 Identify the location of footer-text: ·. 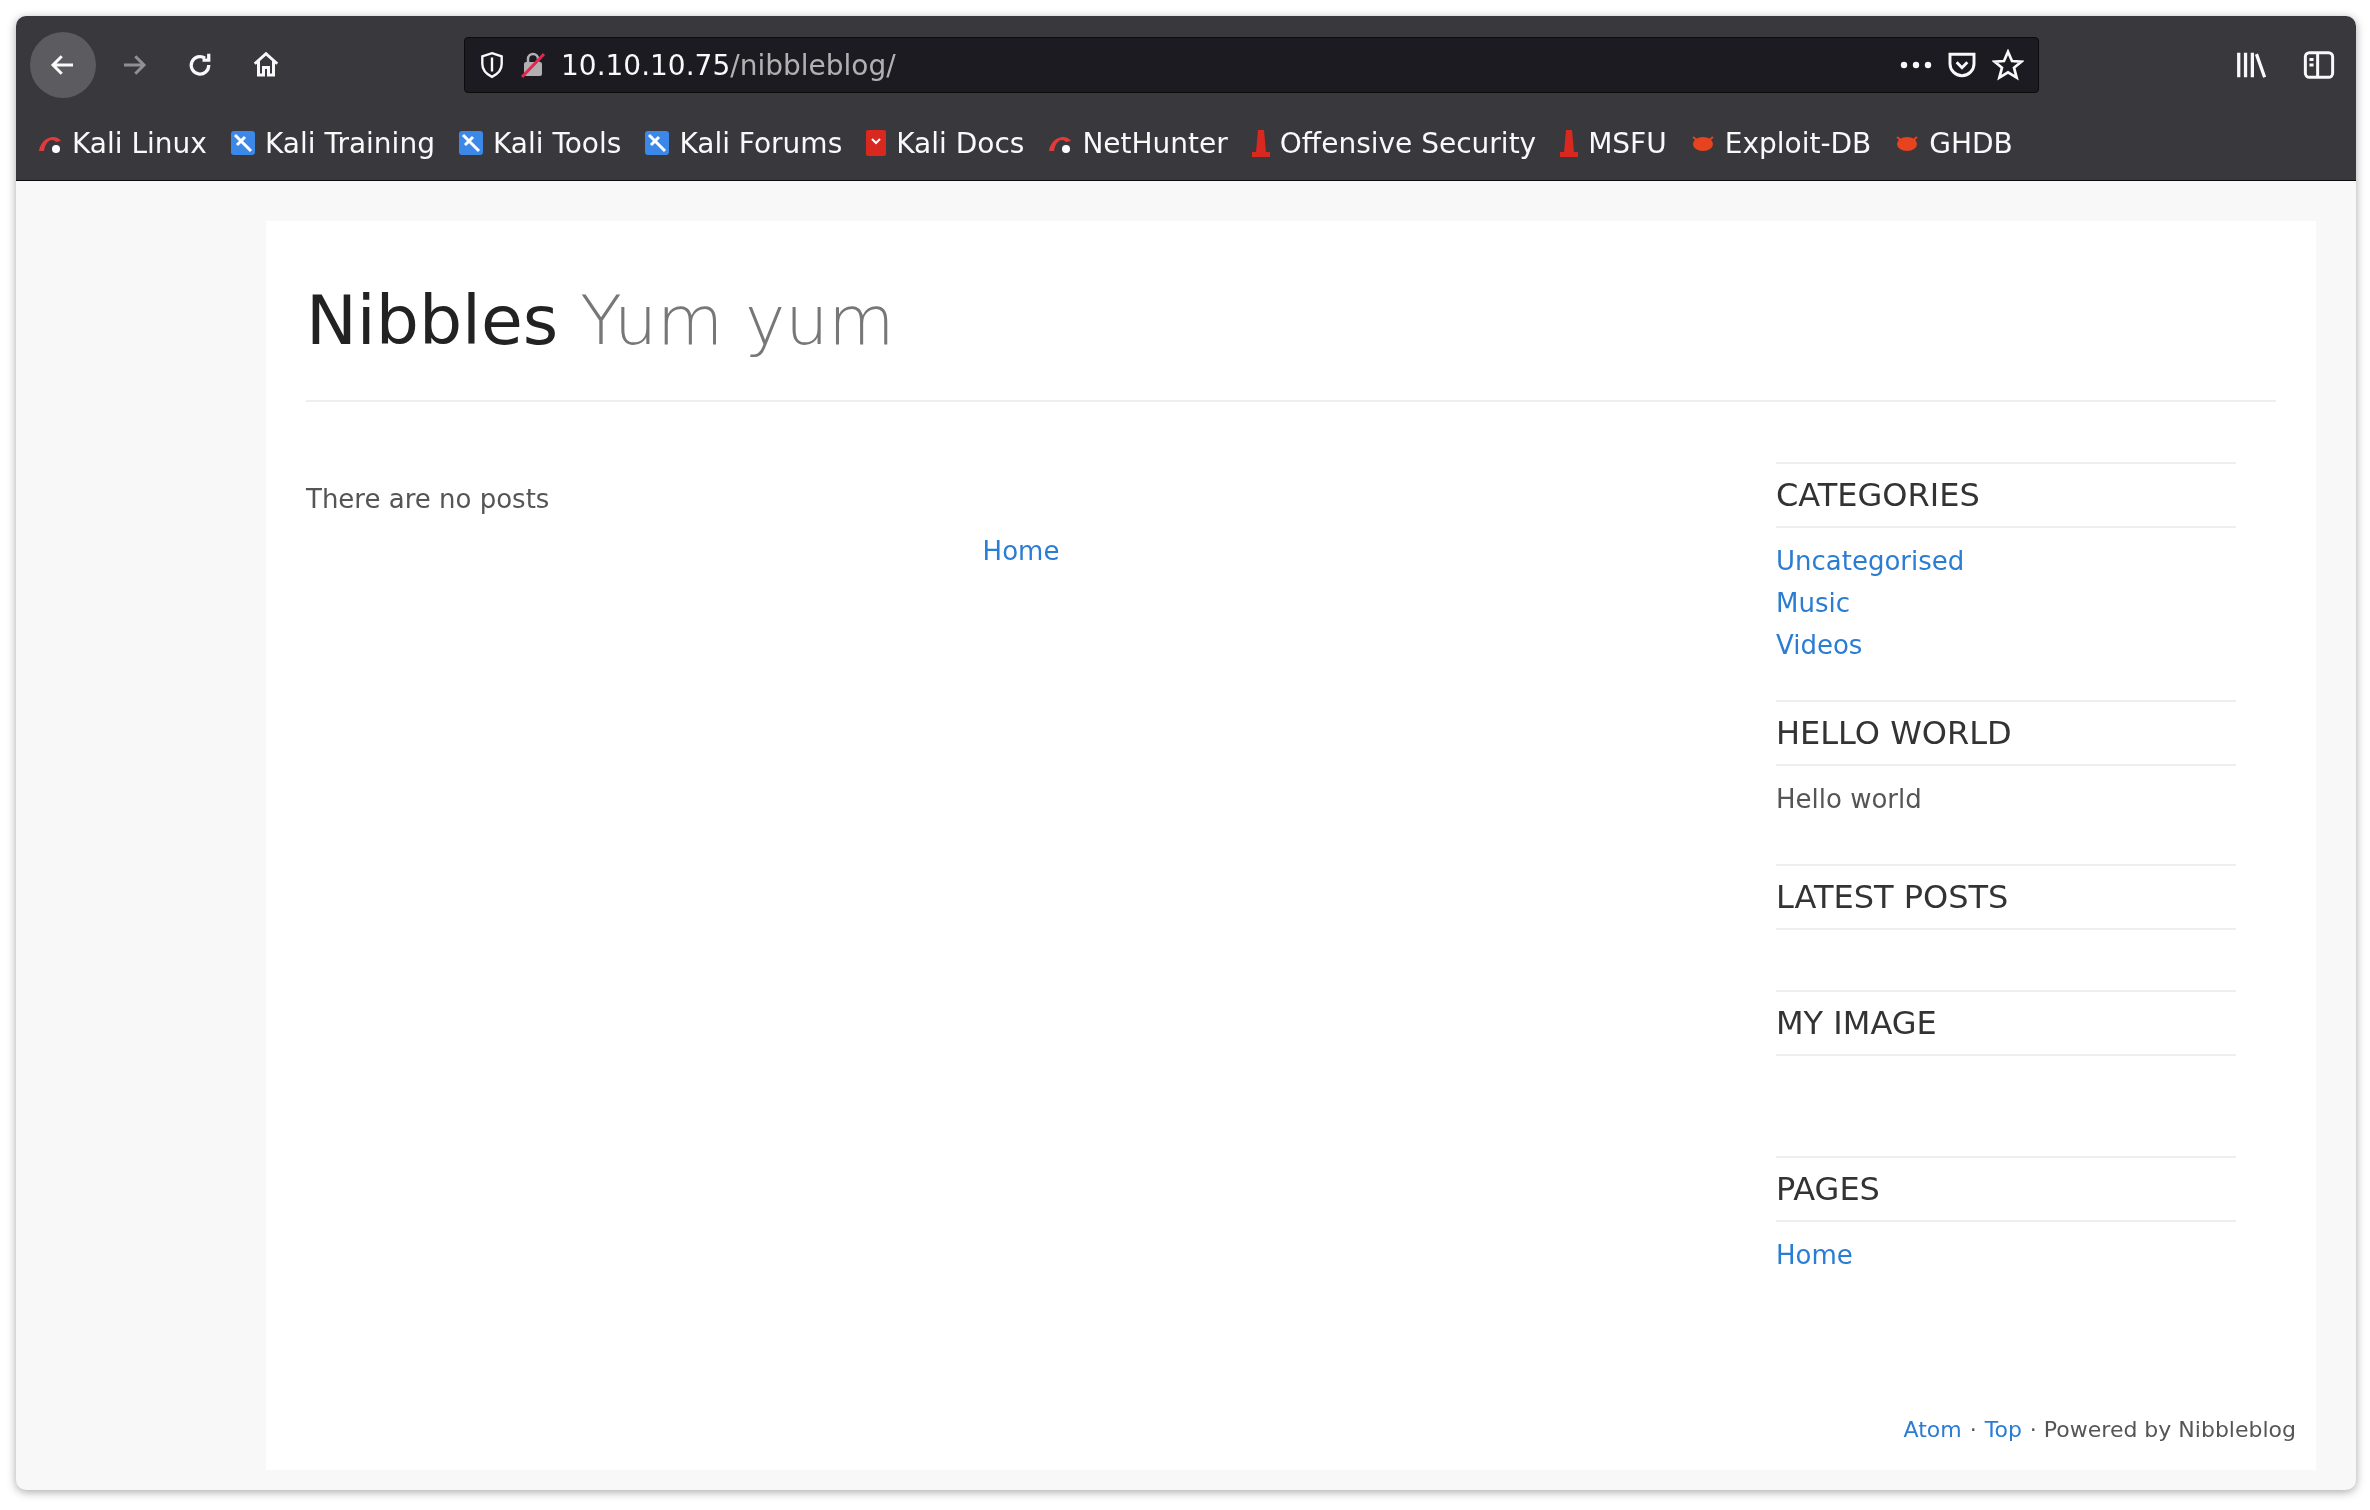
(1973, 1429).